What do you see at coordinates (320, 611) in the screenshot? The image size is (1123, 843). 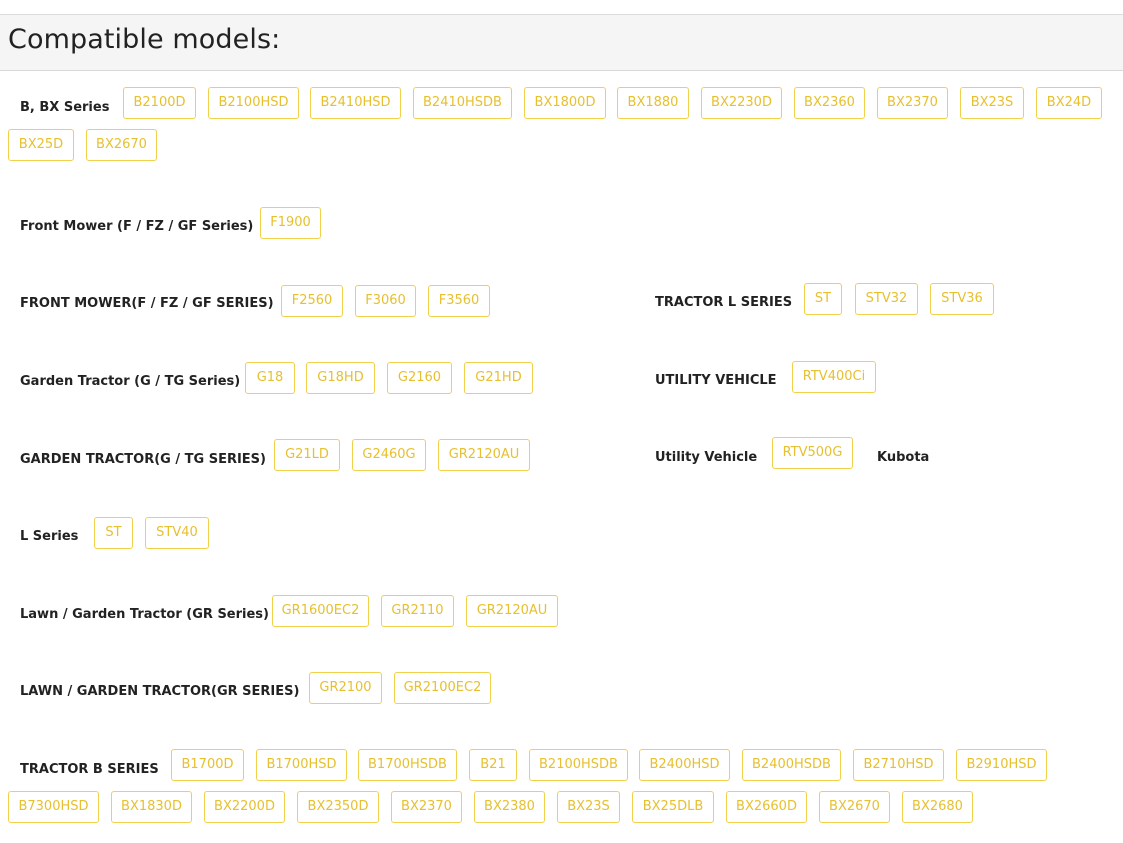 I see `model-tag: GR1600EC2` at bounding box center [320, 611].